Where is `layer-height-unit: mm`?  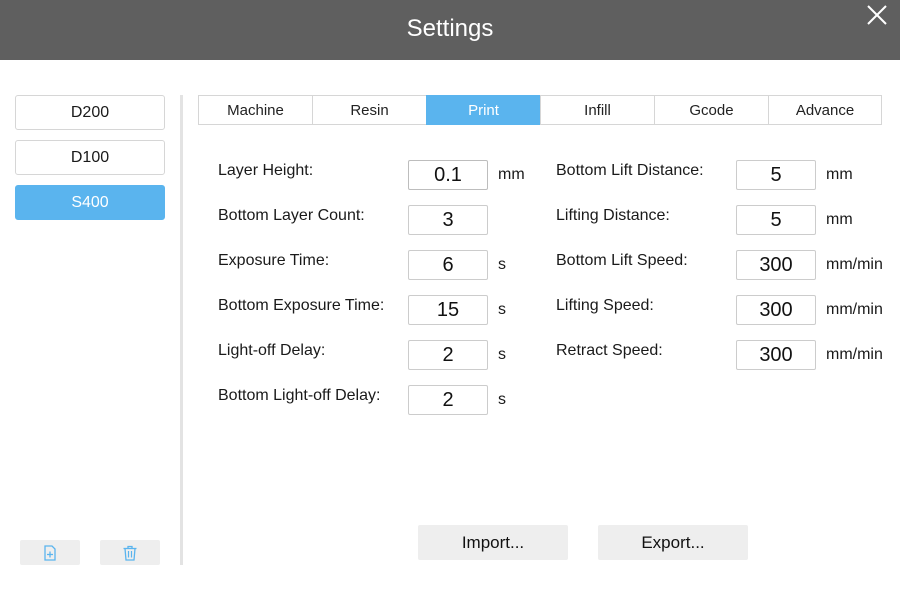
layer-height-unit: mm is located at coordinates (511, 174).